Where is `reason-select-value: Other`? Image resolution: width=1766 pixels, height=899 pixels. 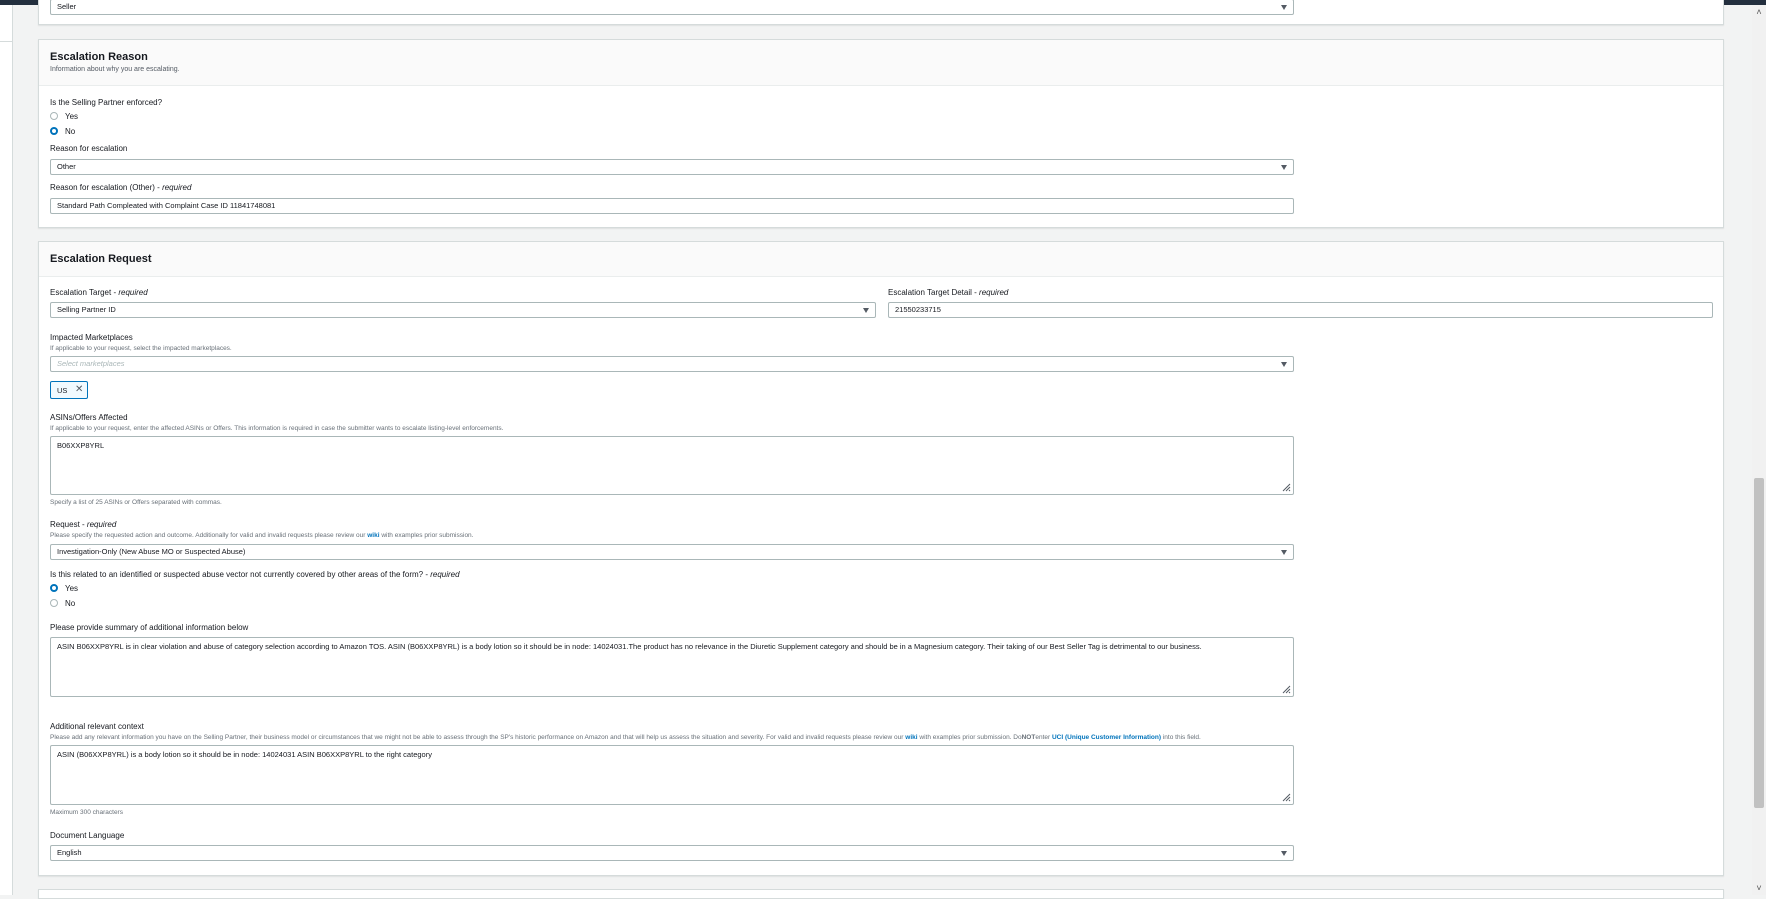
reason-select-value: Other is located at coordinates (66, 166).